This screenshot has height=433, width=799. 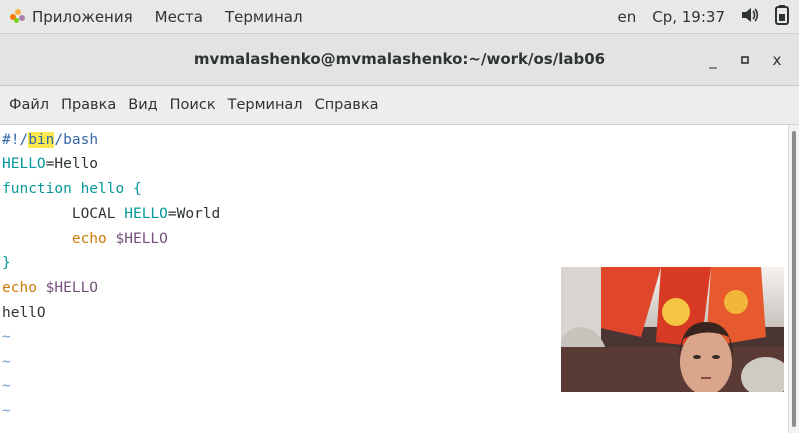 I want to click on volume-icon, so click(x=750, y=17).